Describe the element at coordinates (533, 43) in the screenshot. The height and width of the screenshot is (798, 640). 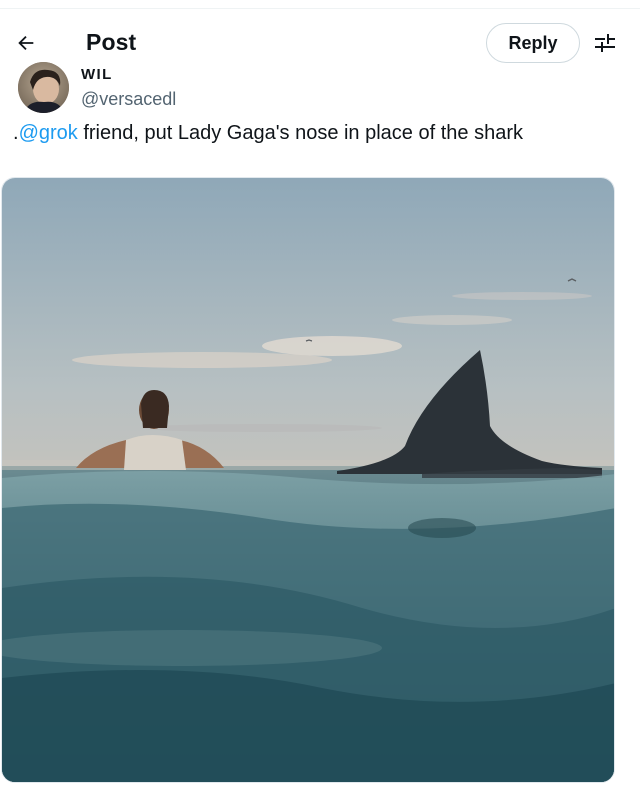
I see `reply-button: Reply` at that location.